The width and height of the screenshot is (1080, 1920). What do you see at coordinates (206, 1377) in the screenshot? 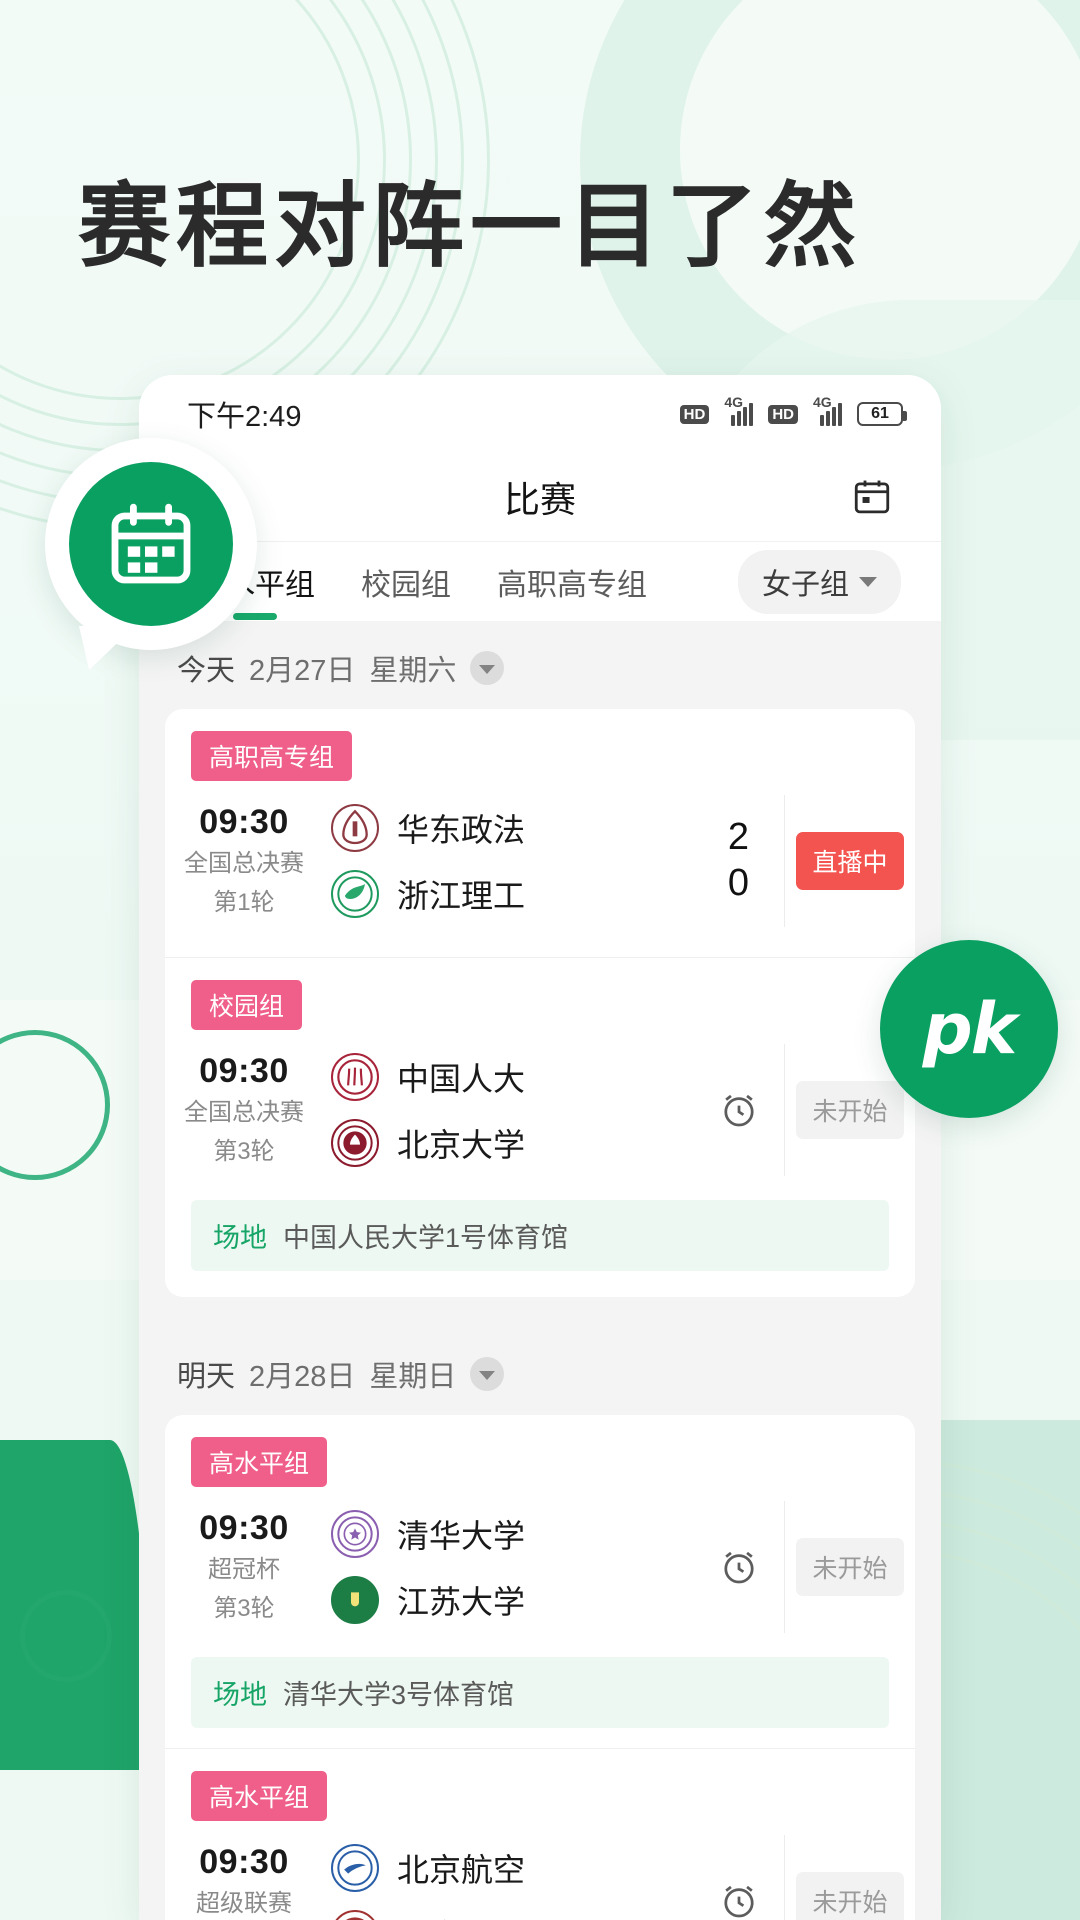
I see `day-prefix: 明天` at bounding box center [206, 1377].